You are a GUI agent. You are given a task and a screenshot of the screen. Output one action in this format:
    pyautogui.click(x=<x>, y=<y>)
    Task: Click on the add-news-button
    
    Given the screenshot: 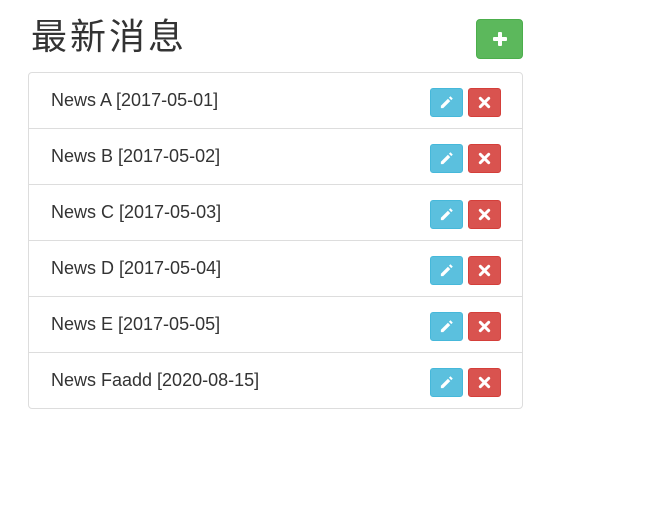 What is the action you would take?
    pyautogui.click(x=499, y=39)
    